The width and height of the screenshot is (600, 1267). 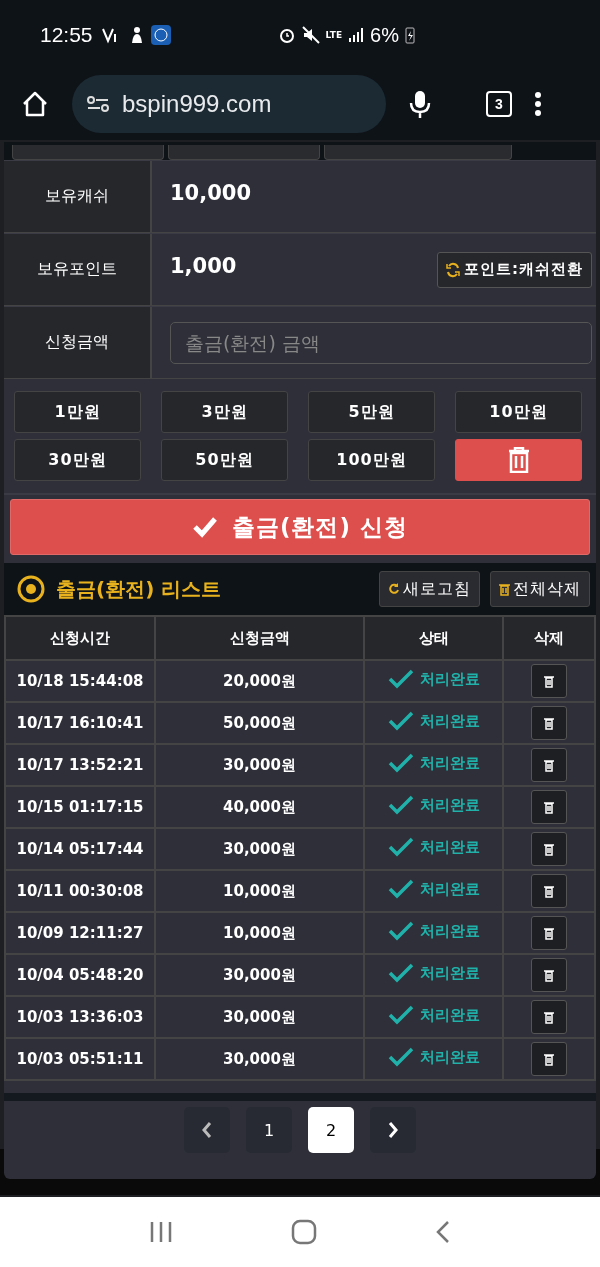 I want to click on table-cell: 10/15 01:17:15, so click(x=80, y=807).